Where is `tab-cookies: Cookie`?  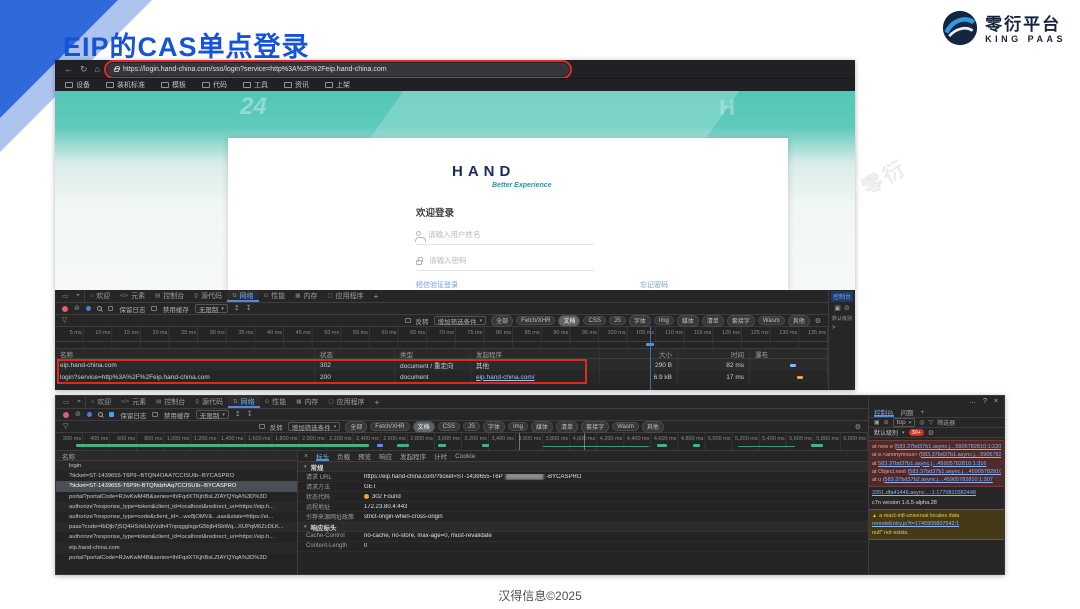
tab-cookies: Cookie is located at coordinates (465, 456).